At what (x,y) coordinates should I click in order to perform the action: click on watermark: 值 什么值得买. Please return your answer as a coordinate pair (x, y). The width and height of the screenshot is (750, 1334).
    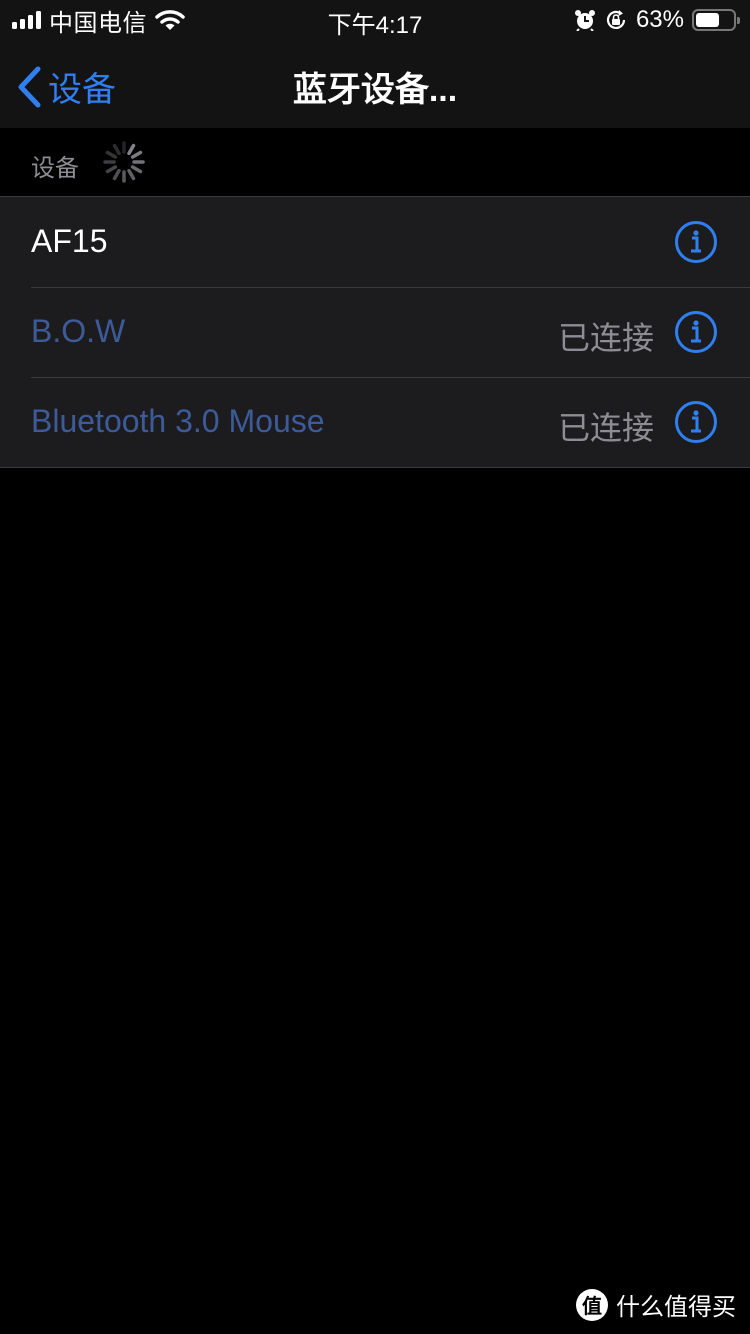
    Looking at the image, I should click on (656, 1304).